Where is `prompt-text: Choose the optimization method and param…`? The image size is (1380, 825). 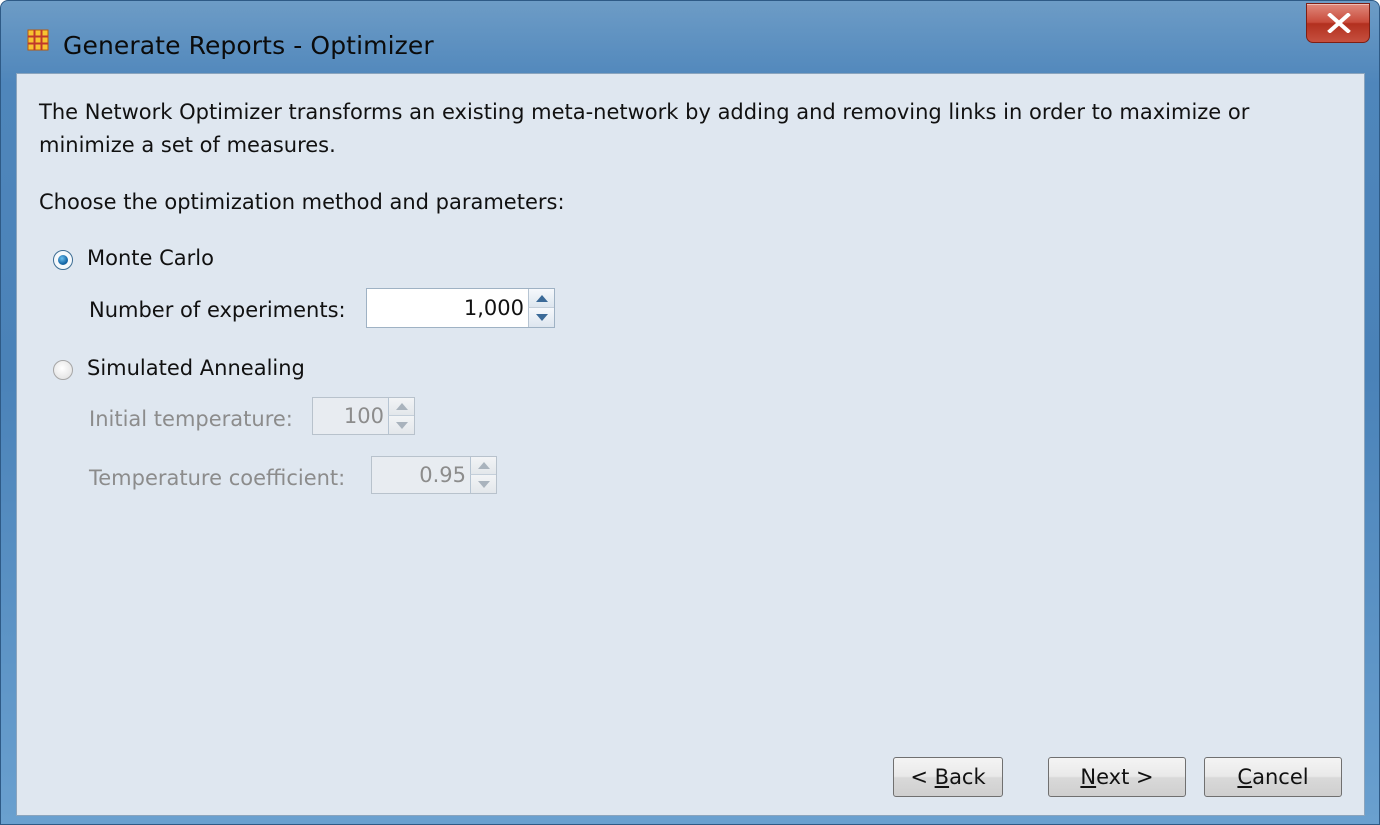 prompt-text: Choose the optimization method and param… is located at coordinates (302, 202).